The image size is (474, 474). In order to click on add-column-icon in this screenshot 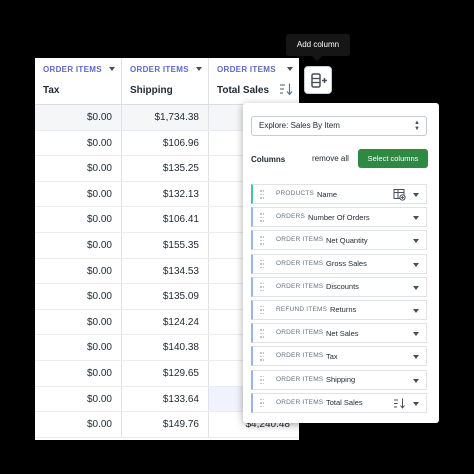, I will do `click(319, 80)`.